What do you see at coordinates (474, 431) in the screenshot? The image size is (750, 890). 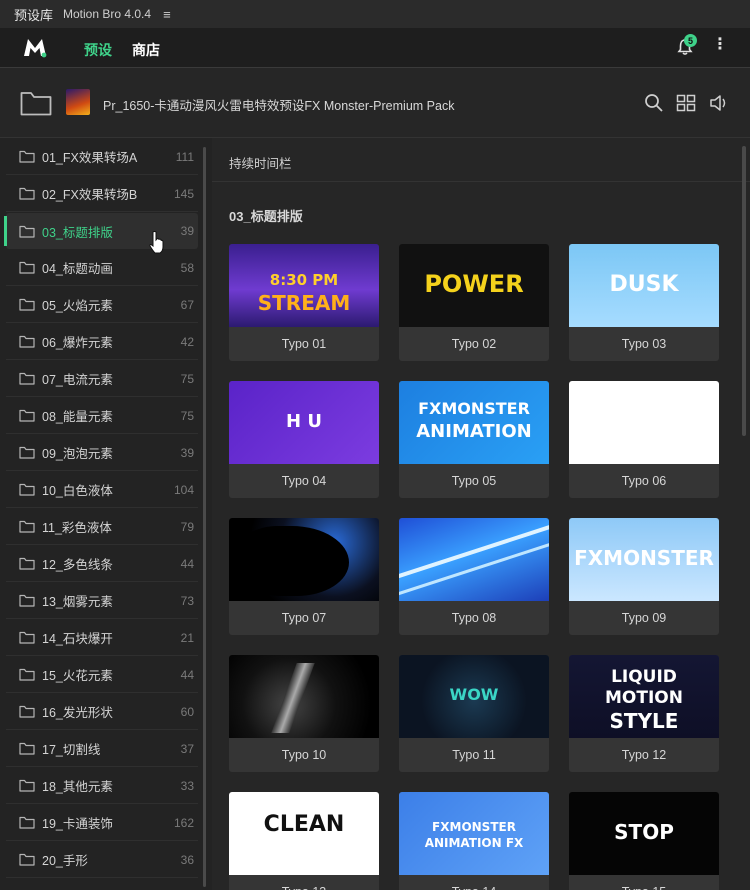 I see `preset-thumbnail-text: ANIMATION` at bounding box center [474, 431].